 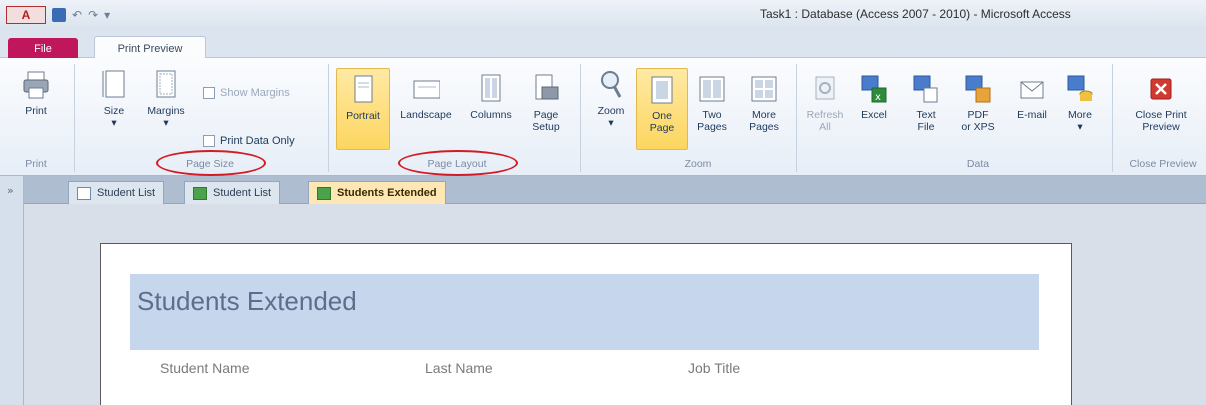 I want to click on zoom-label: Zoom, so click(x=611, y=111).